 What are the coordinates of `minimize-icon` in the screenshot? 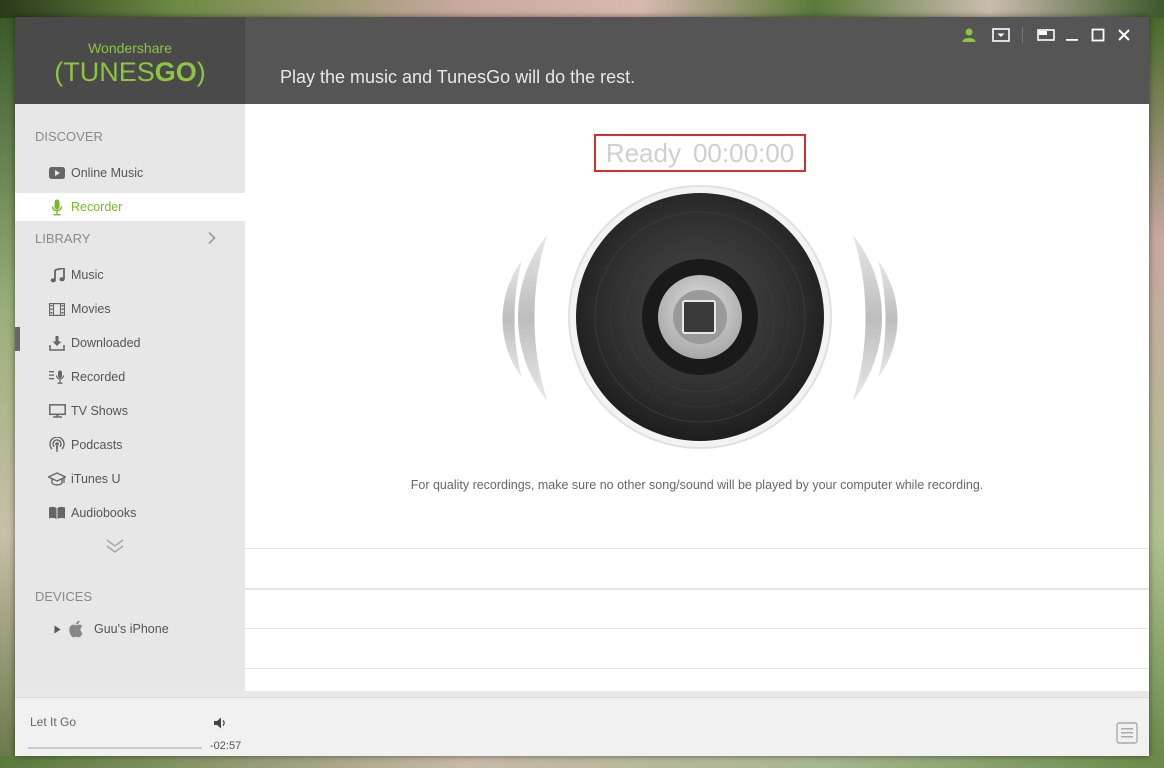 It's located at (1072, 35).